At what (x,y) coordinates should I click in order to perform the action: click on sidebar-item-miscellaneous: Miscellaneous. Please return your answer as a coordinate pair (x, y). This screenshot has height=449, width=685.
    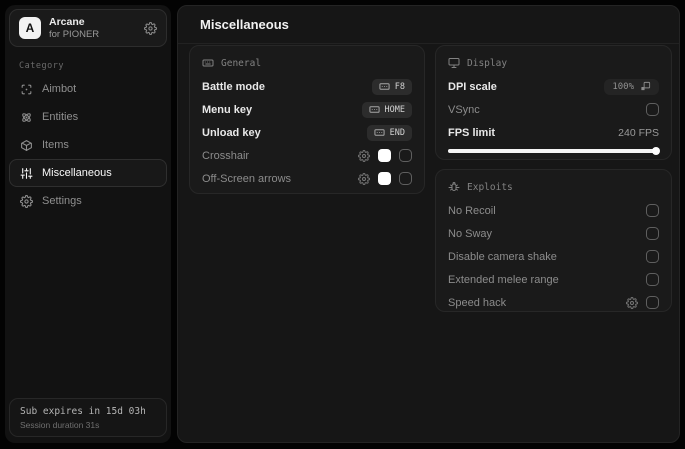
    Looking at the image, I should click on (88, 173).